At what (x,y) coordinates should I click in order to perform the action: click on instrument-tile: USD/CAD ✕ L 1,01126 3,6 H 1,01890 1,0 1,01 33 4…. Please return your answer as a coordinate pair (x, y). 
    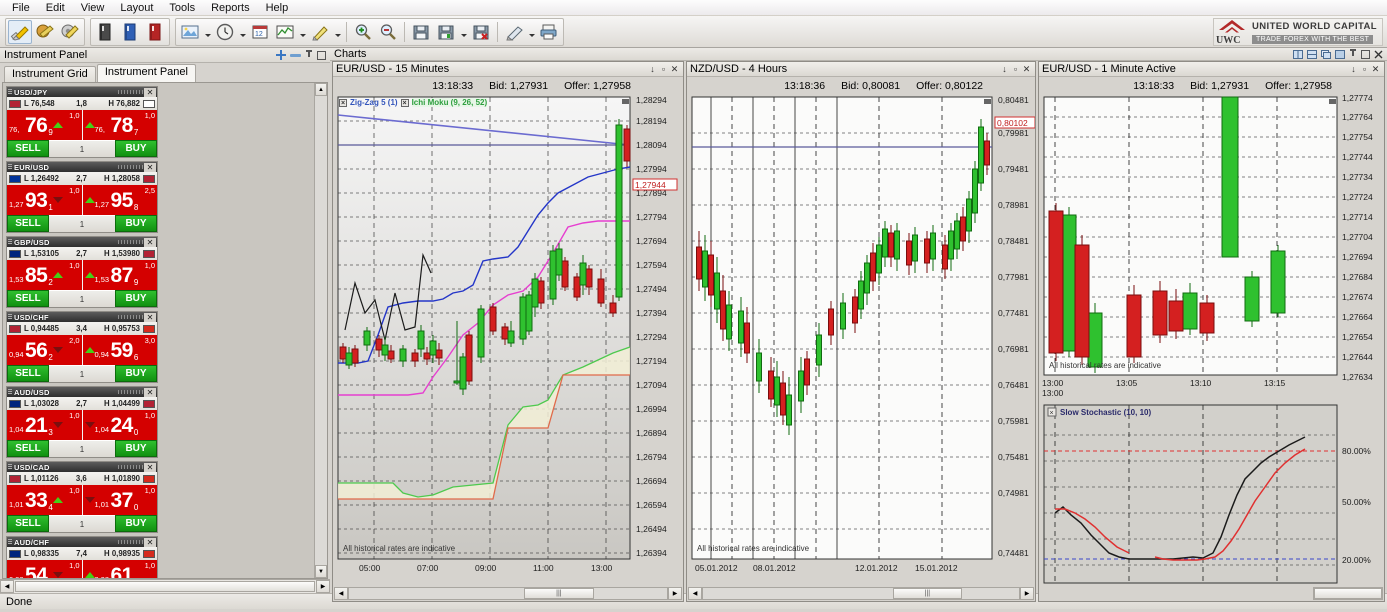
    Looking at the image, I should click on (82, 497).